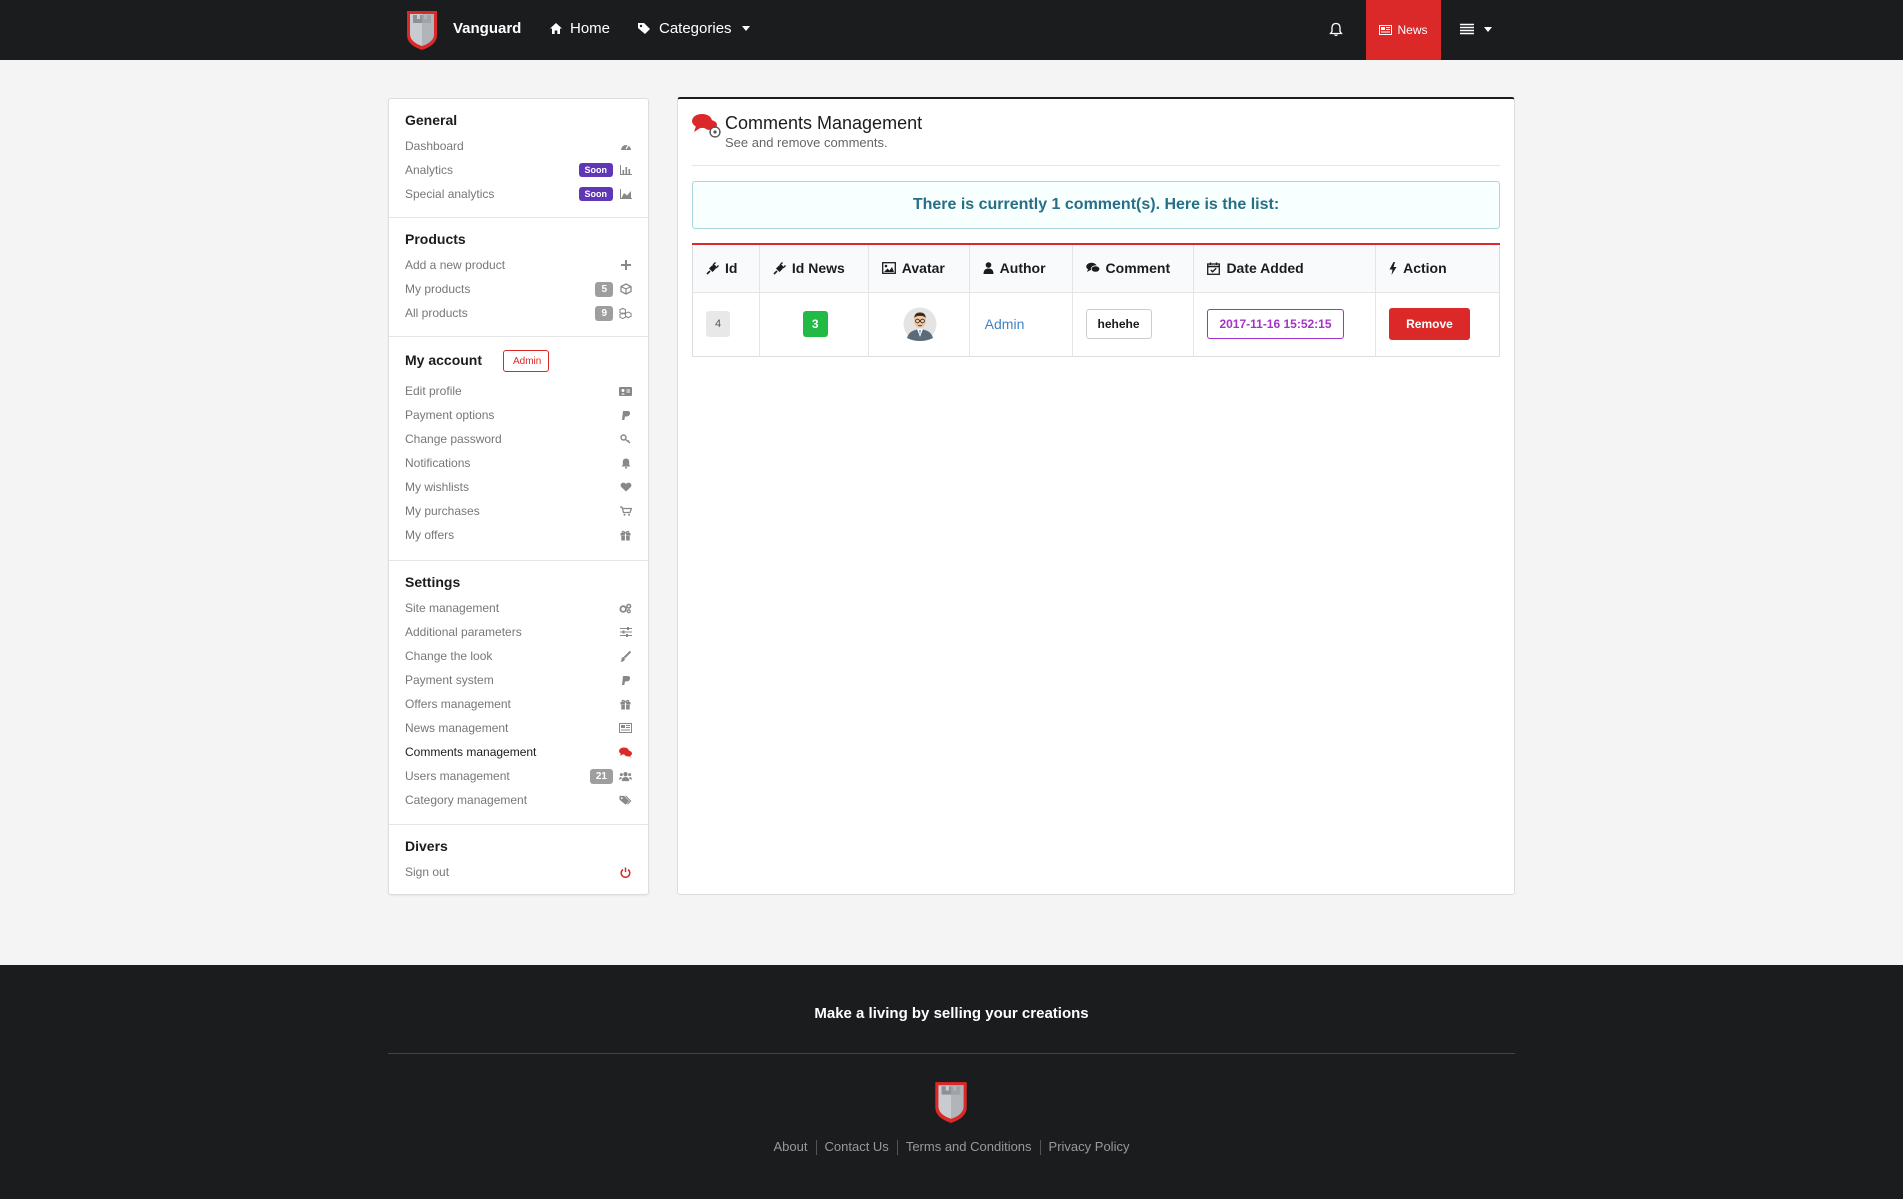 The height and width of the screenshot is (1199, 1903). Describe the element at coordinates (745, 28) in the screenshot. I see `caret-down-icon` at that location.